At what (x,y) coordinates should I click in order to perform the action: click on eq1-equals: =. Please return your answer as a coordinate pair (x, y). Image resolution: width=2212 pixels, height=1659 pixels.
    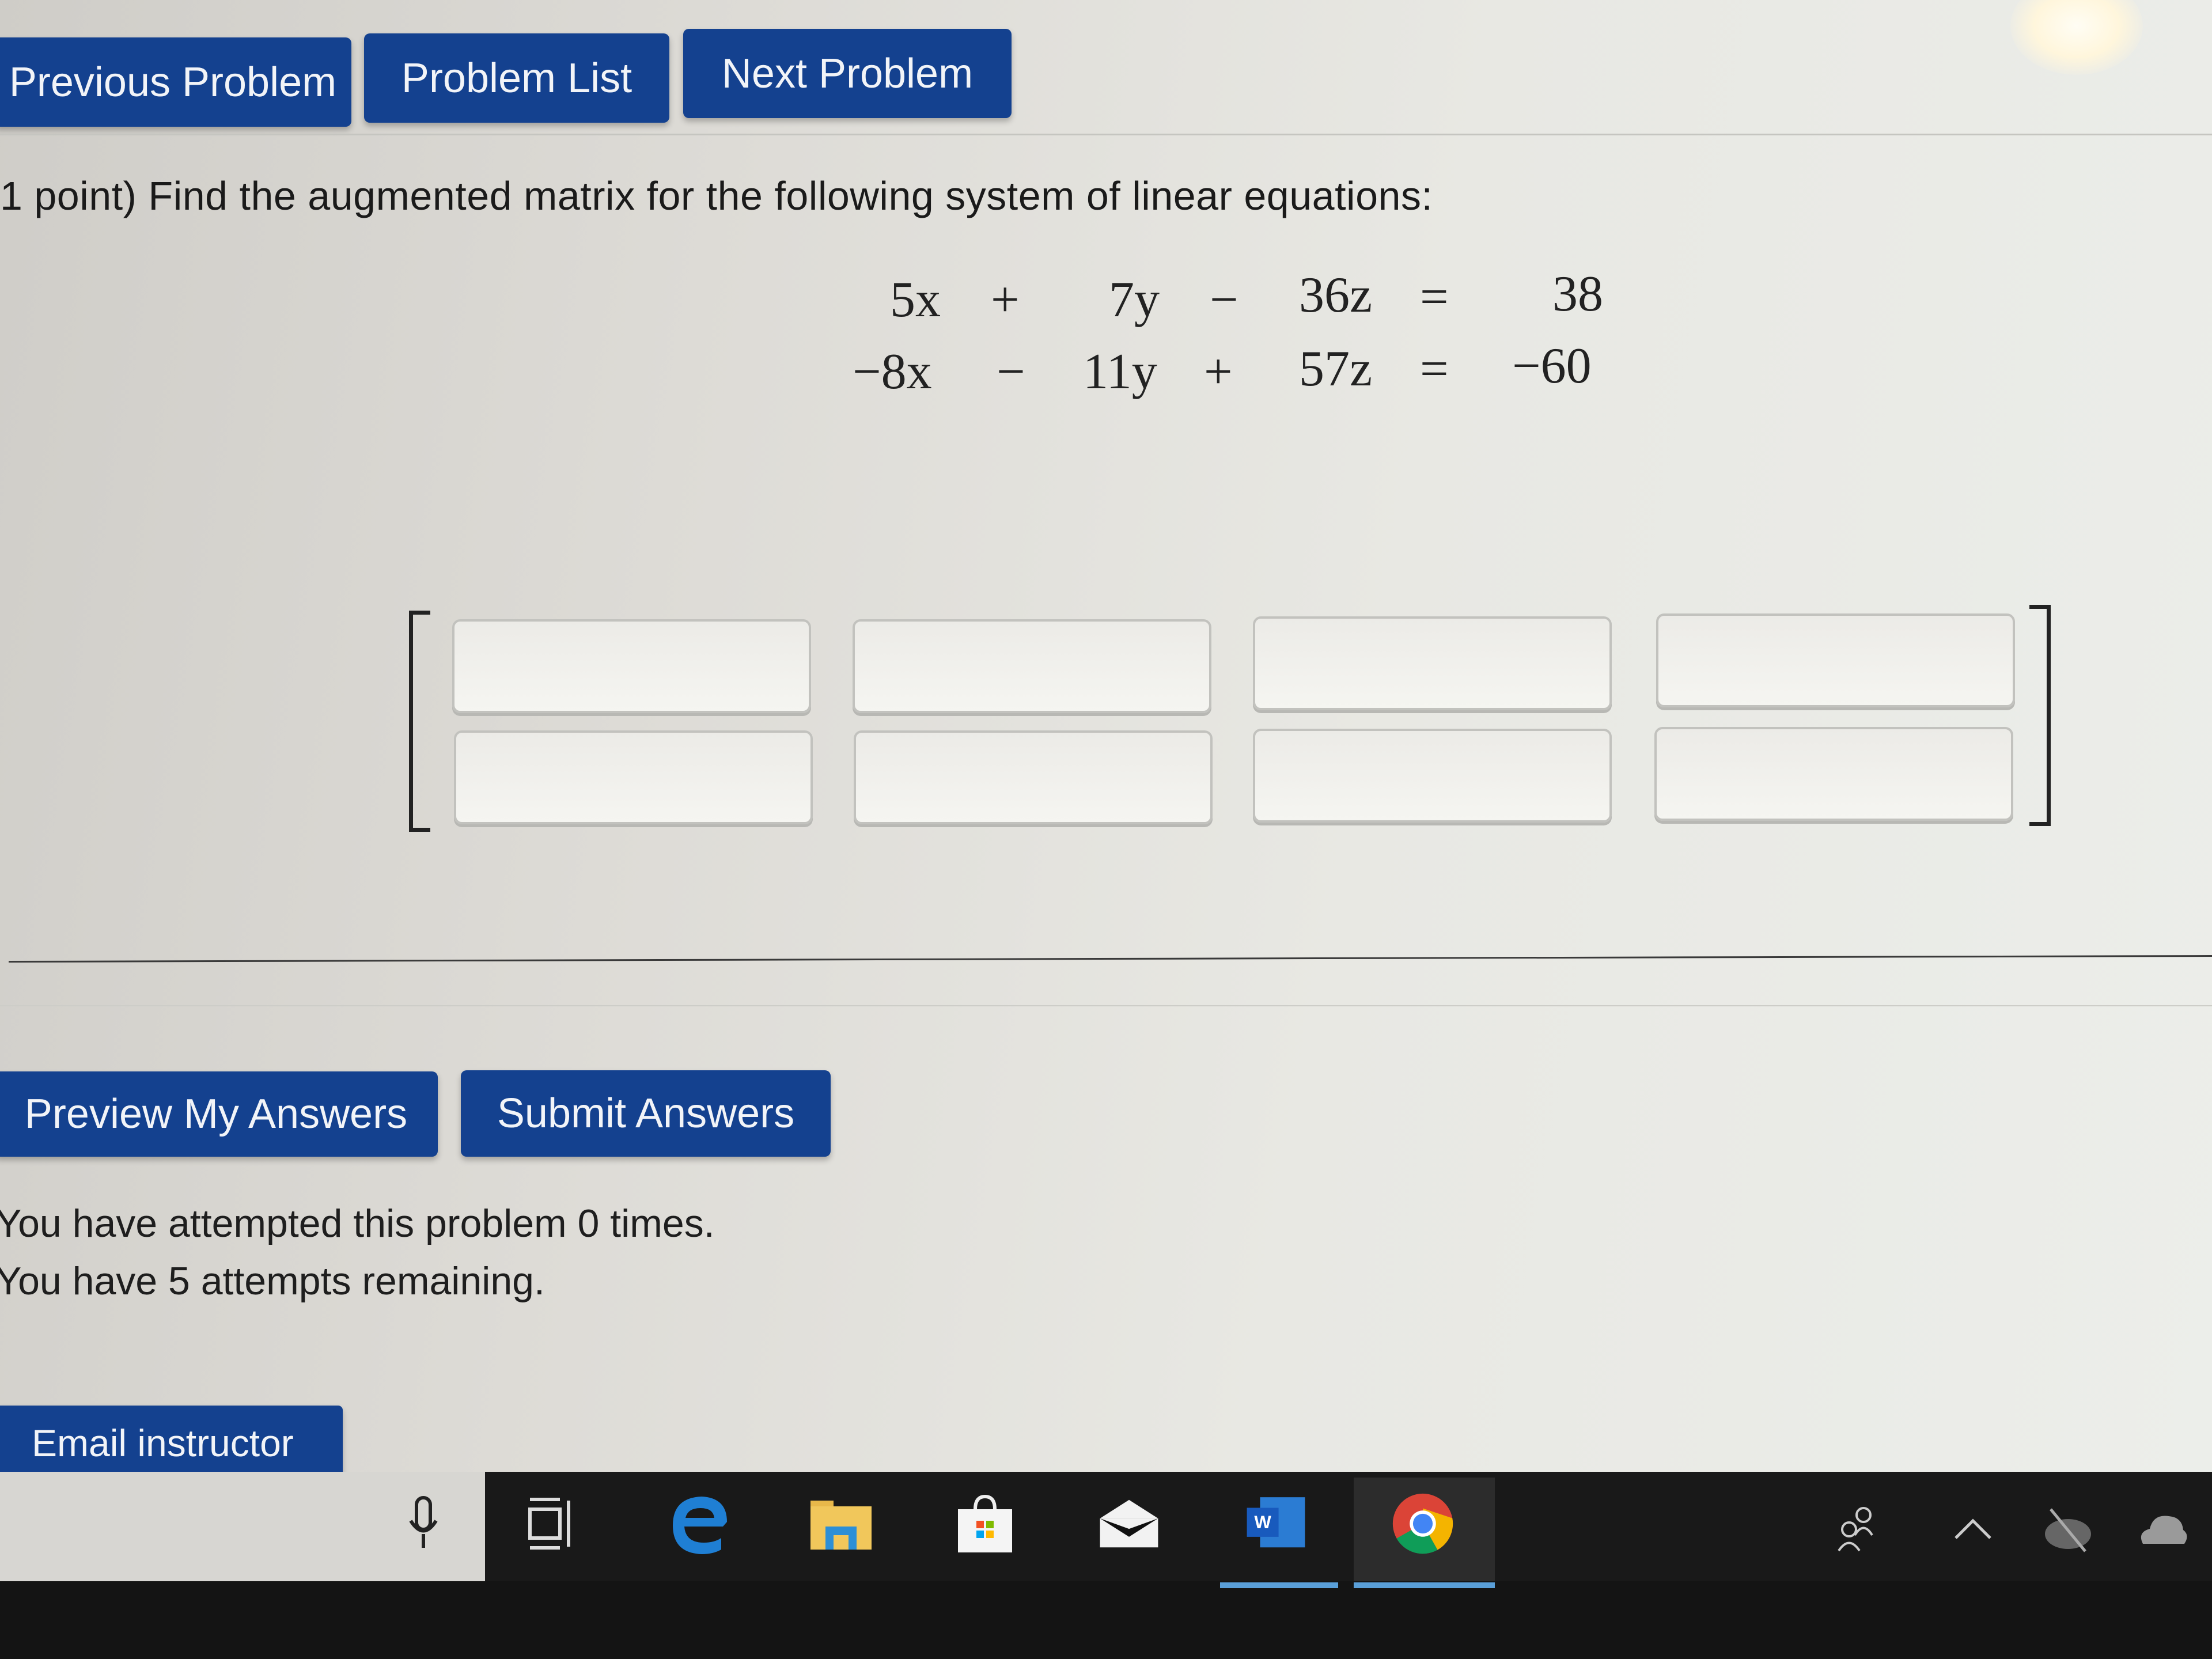
    Looking at the image, I should click on (1434, 297).